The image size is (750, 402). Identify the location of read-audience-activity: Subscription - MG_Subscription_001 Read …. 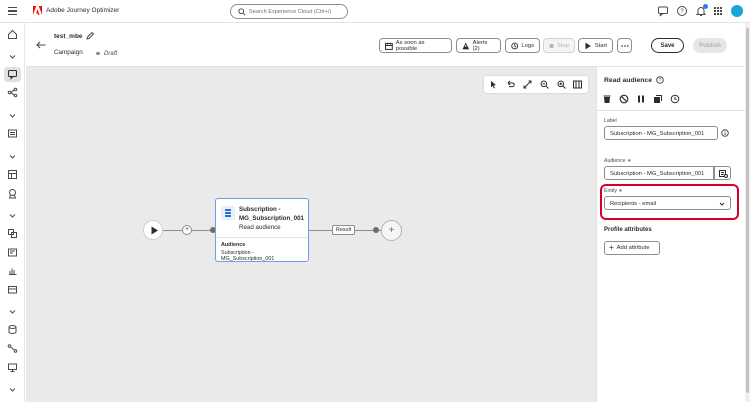
(262, 230).